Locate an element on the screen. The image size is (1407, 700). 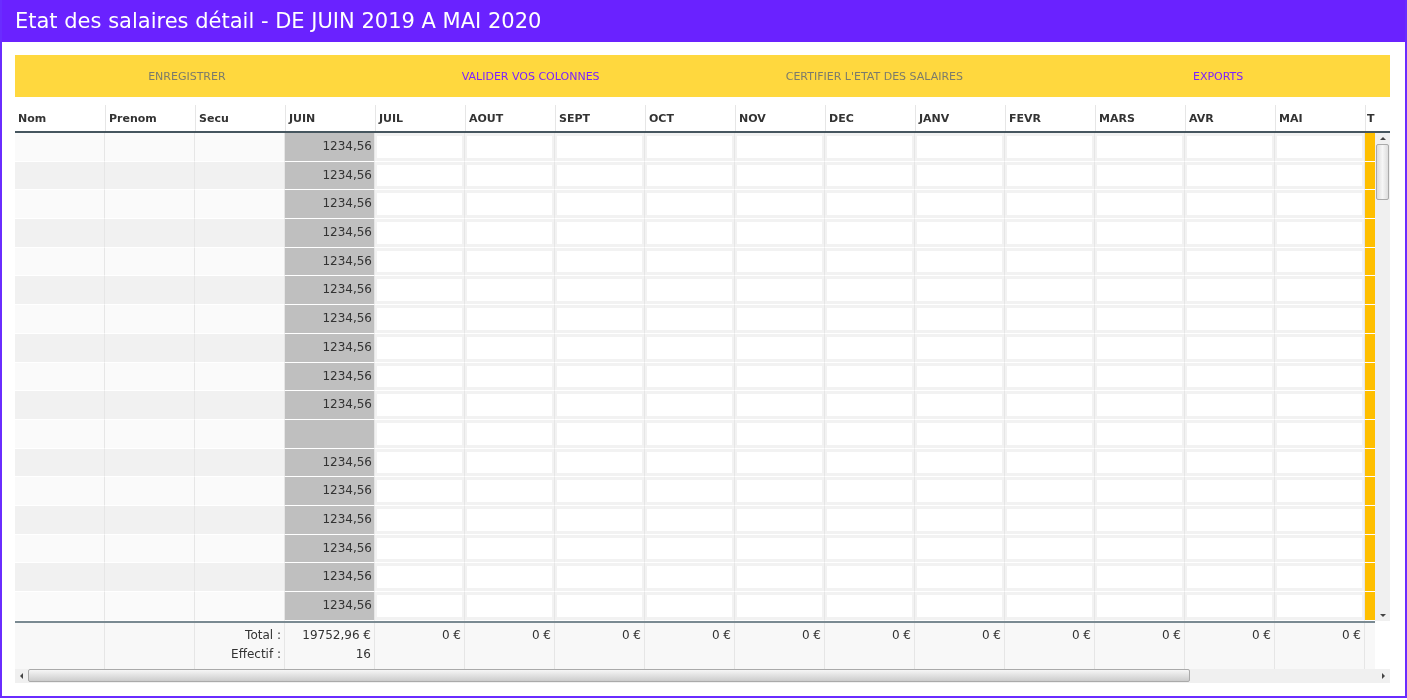
window-title: Etat des salaires détail - DE JUIN 2019 A MAI 2020 is located at coordinates (703, 21).